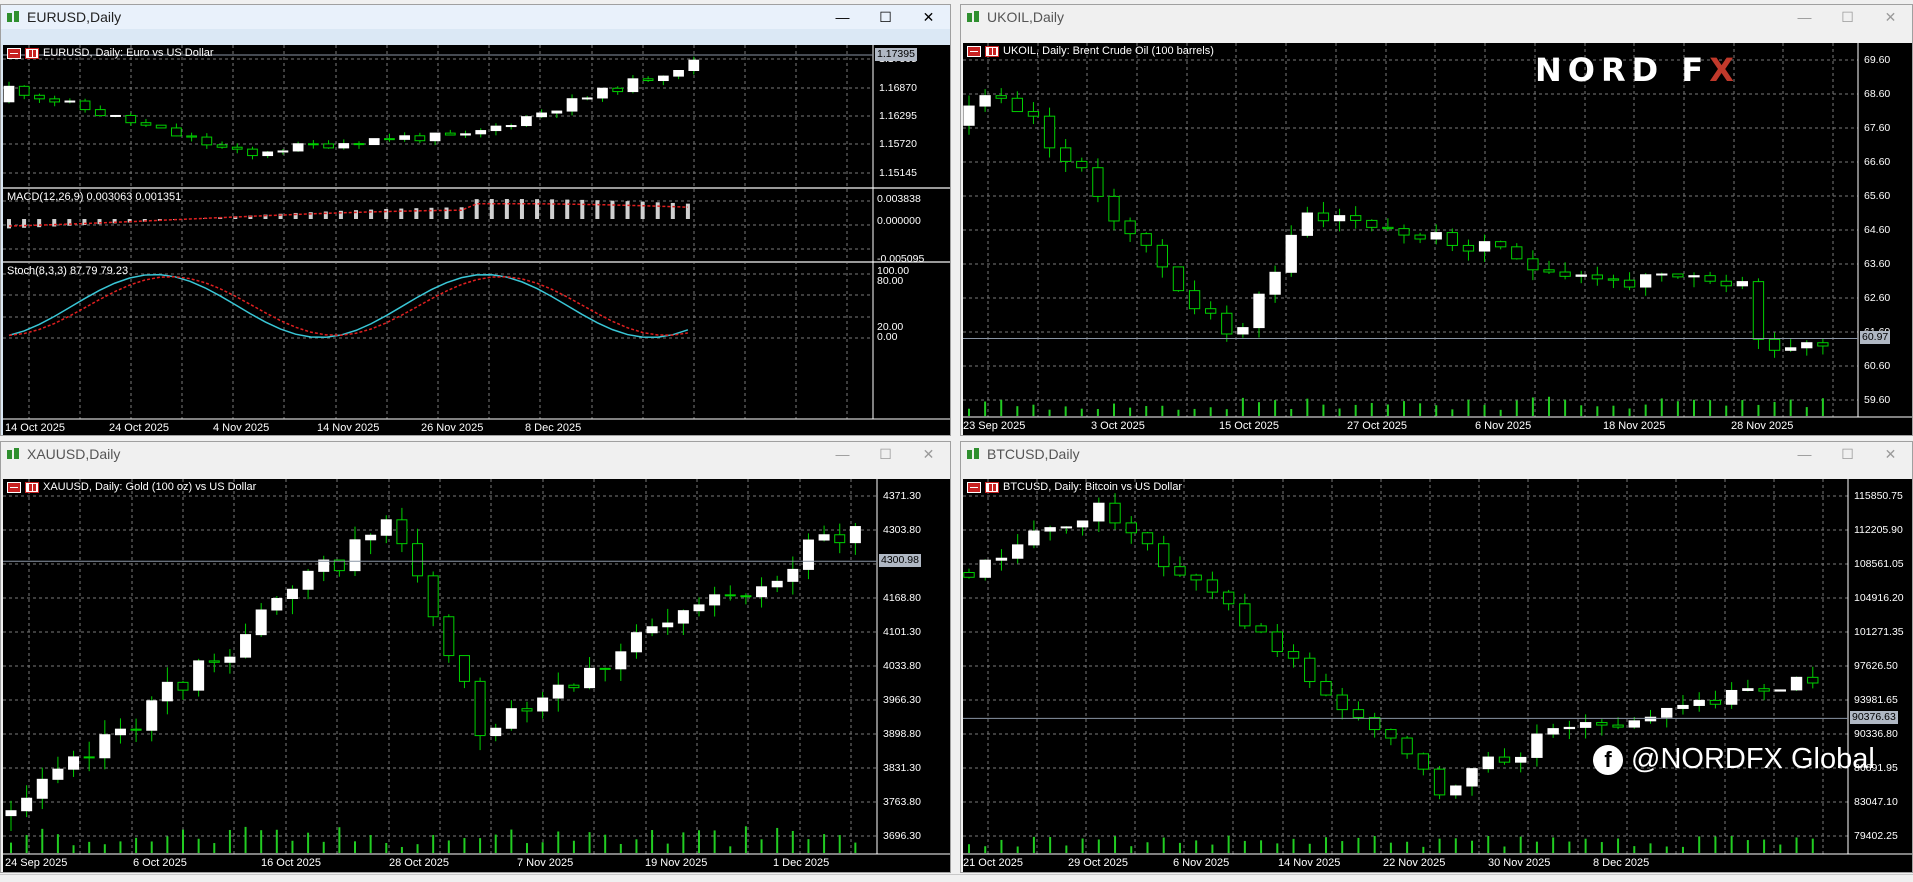 This screenshot has width=1913, height=882. What do you see at coordinates (1436, 17) in the screenshot?
I see `titlebar: UKOIL,Daily — ☐ ✕` at bounding box center [1436, 17].